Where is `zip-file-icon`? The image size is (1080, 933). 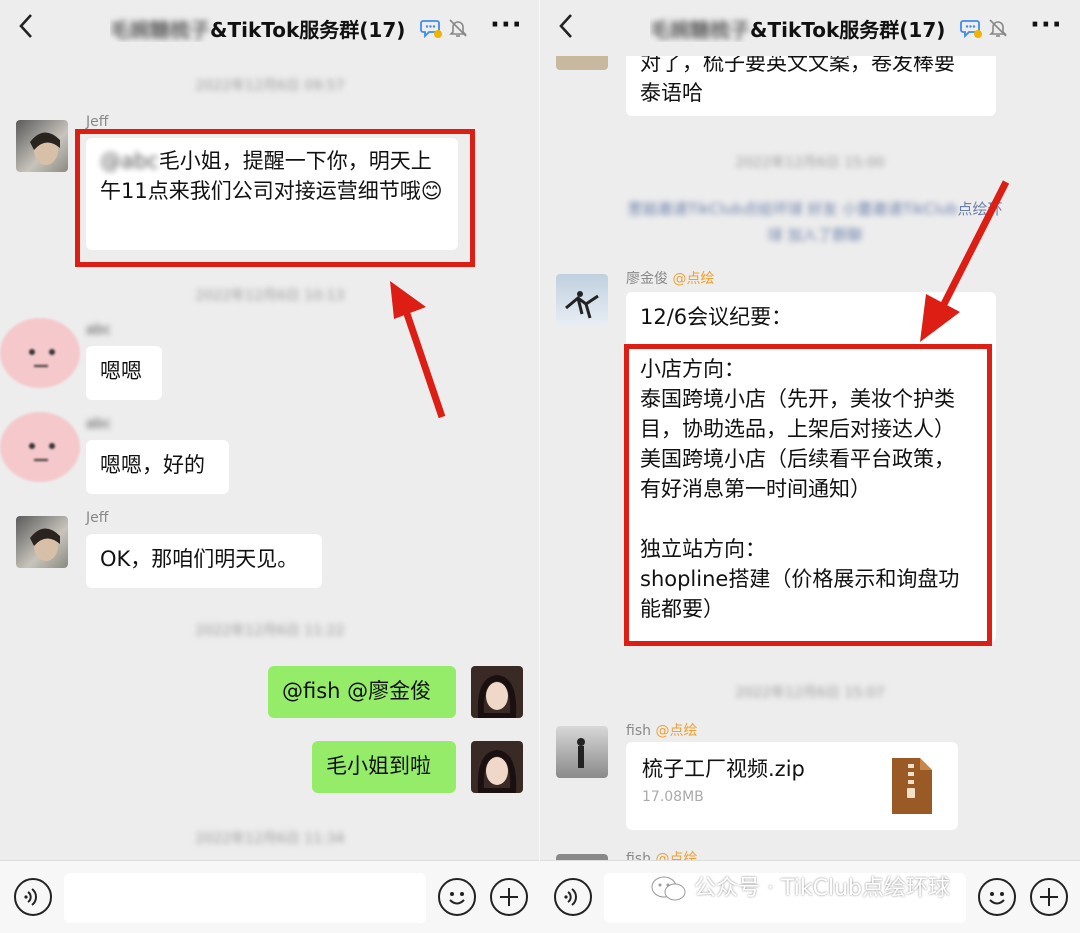
zip-file-icon is located at coordinates (912, 786).